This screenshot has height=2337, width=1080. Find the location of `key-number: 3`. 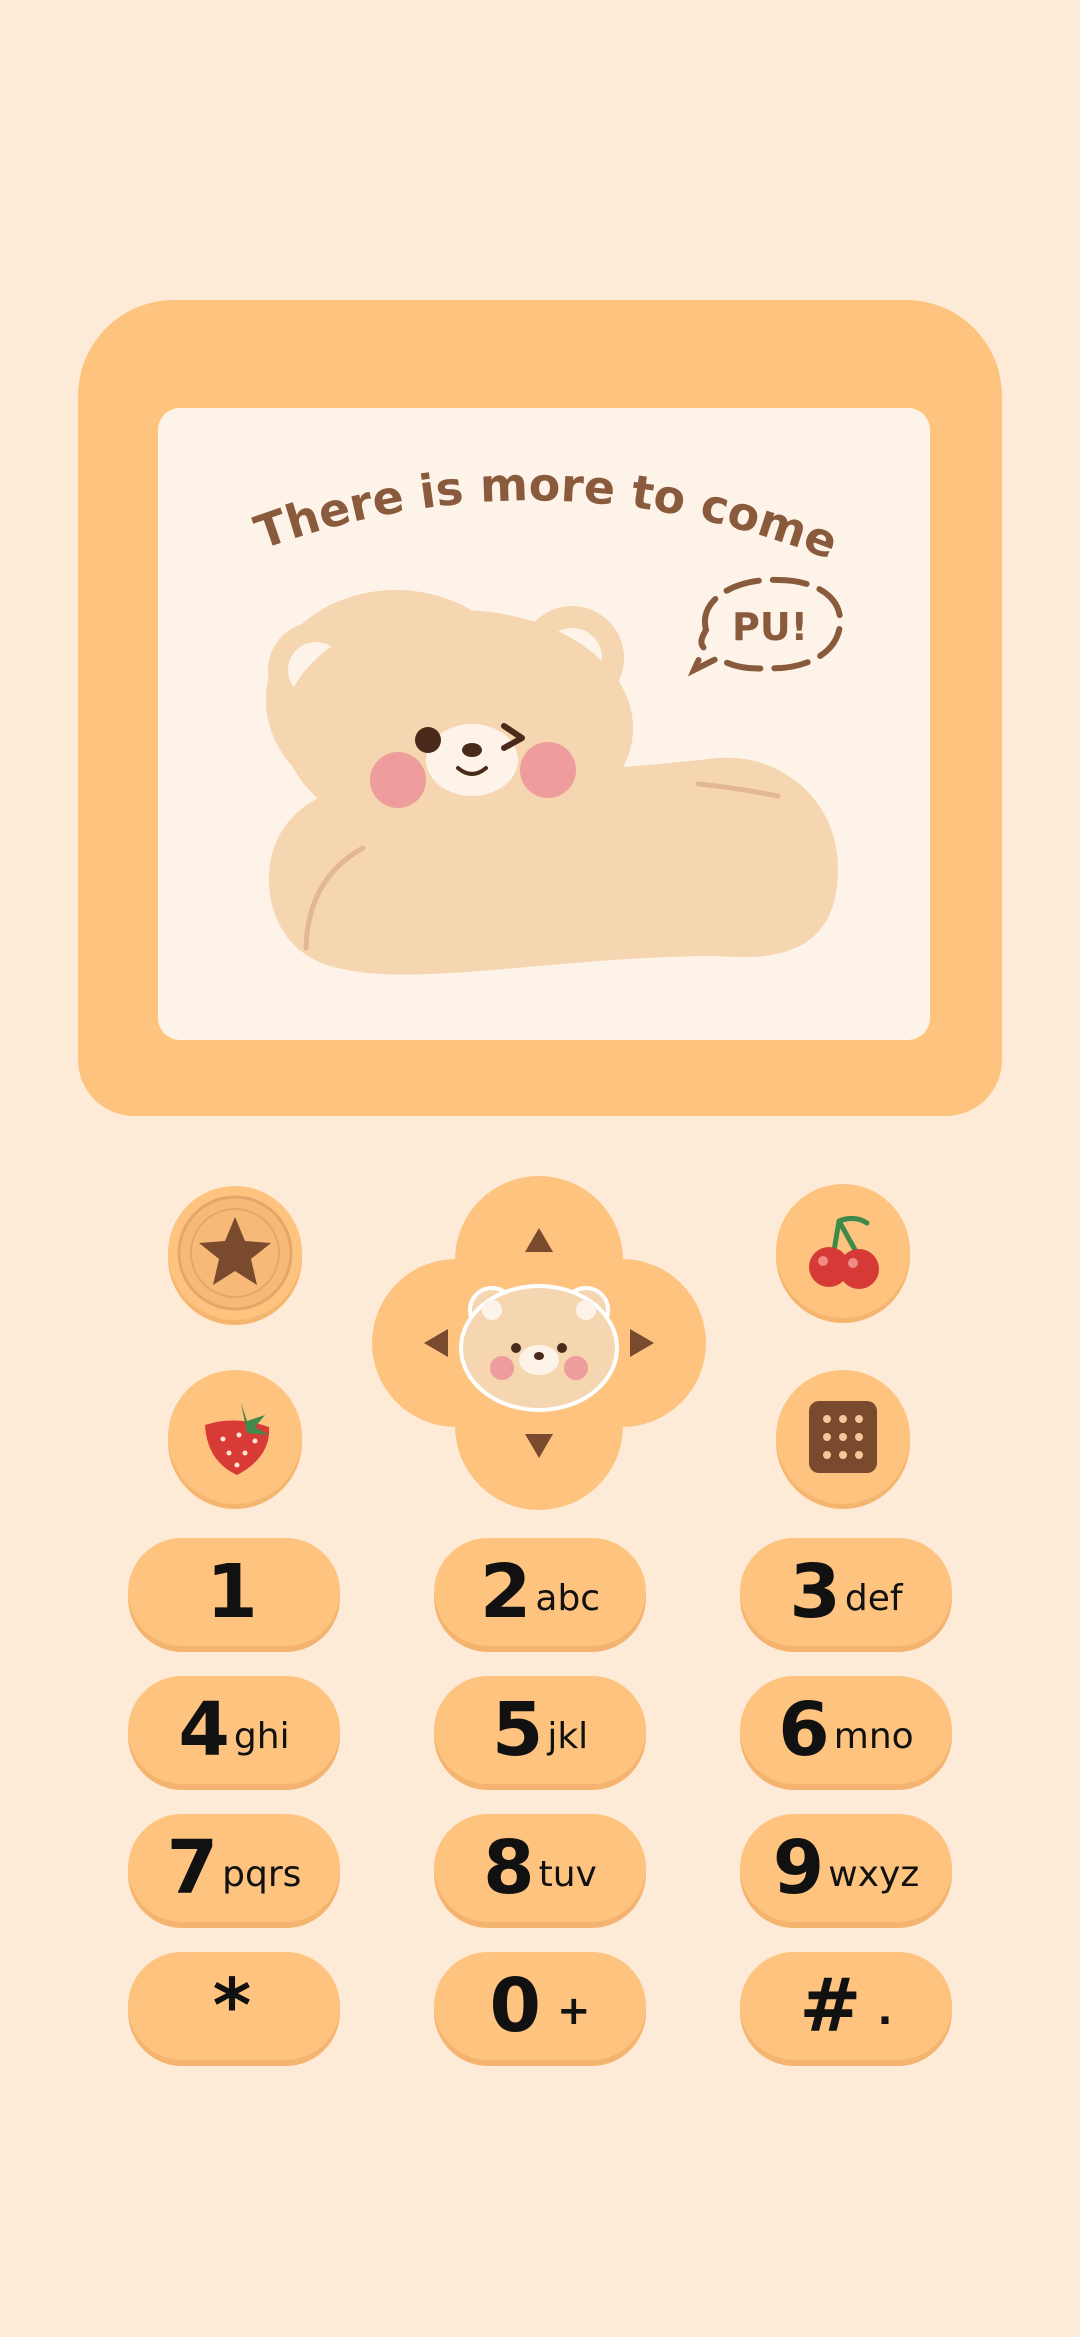

key-number: 3 is located at coordinates (814, 1592).